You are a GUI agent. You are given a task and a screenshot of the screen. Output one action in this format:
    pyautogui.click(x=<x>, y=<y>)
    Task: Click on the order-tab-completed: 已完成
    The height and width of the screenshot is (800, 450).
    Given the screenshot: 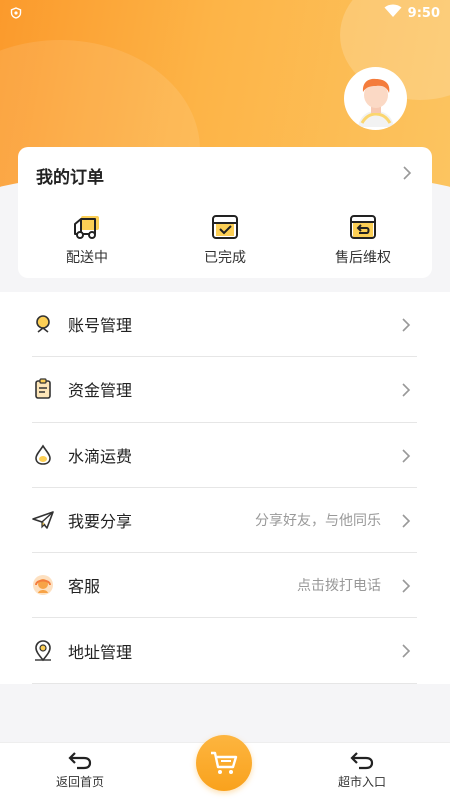 What is the action you would take?
    pyautogui.click(x=225, y=240)
    